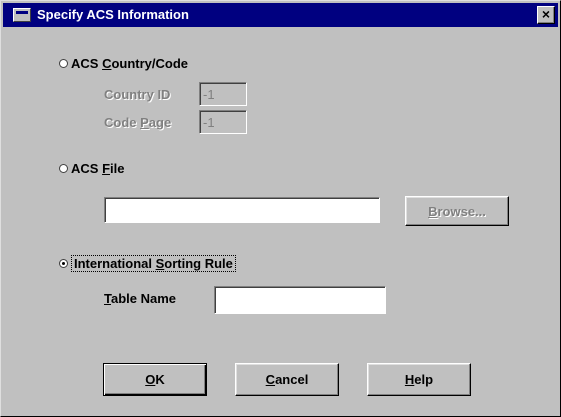  I want to click on help-button-label: Help, so click(419, 379).